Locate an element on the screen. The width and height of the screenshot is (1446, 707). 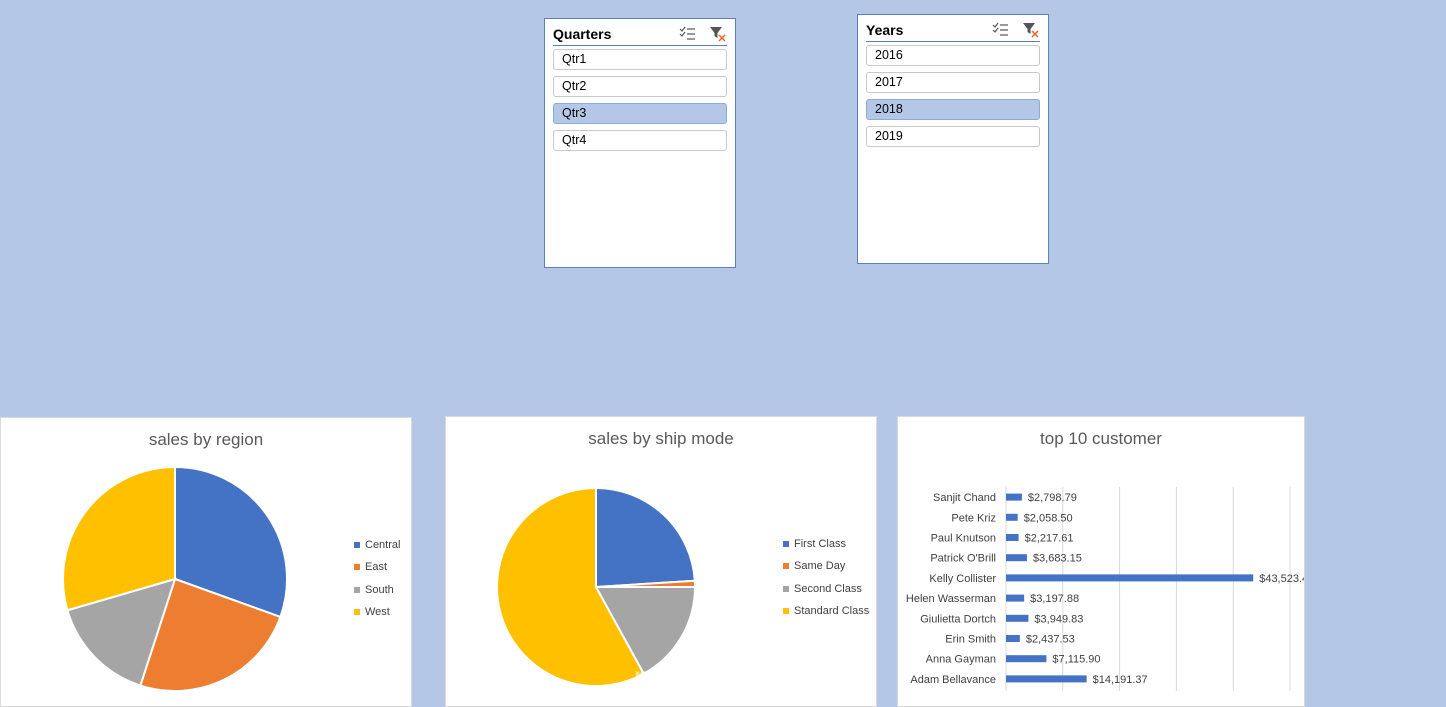
slicer-item-qtr1: Qtr1 is located at coordinates (640, 59).